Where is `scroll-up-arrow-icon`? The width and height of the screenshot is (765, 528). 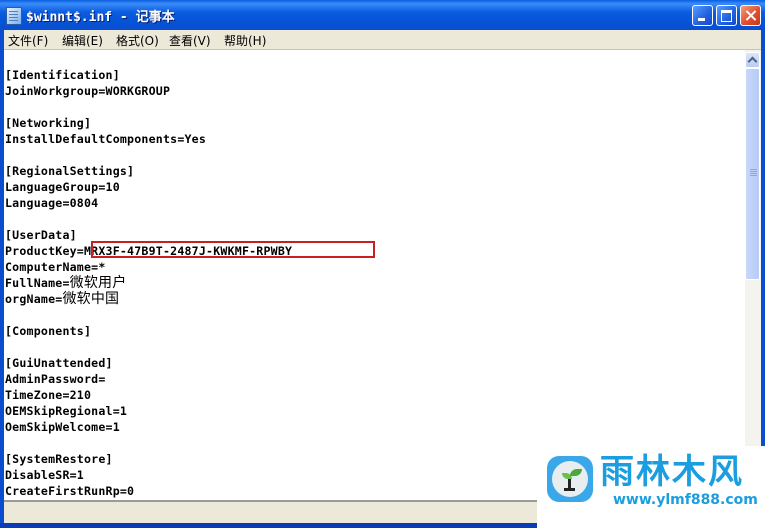
scroll-up-arrow-icon is located at coordinates (752, 60).